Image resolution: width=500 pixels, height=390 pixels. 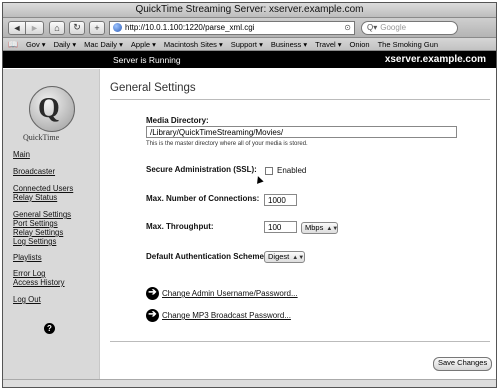 I want to click on logo-text: QuickTime, so click(x=41, y=137).